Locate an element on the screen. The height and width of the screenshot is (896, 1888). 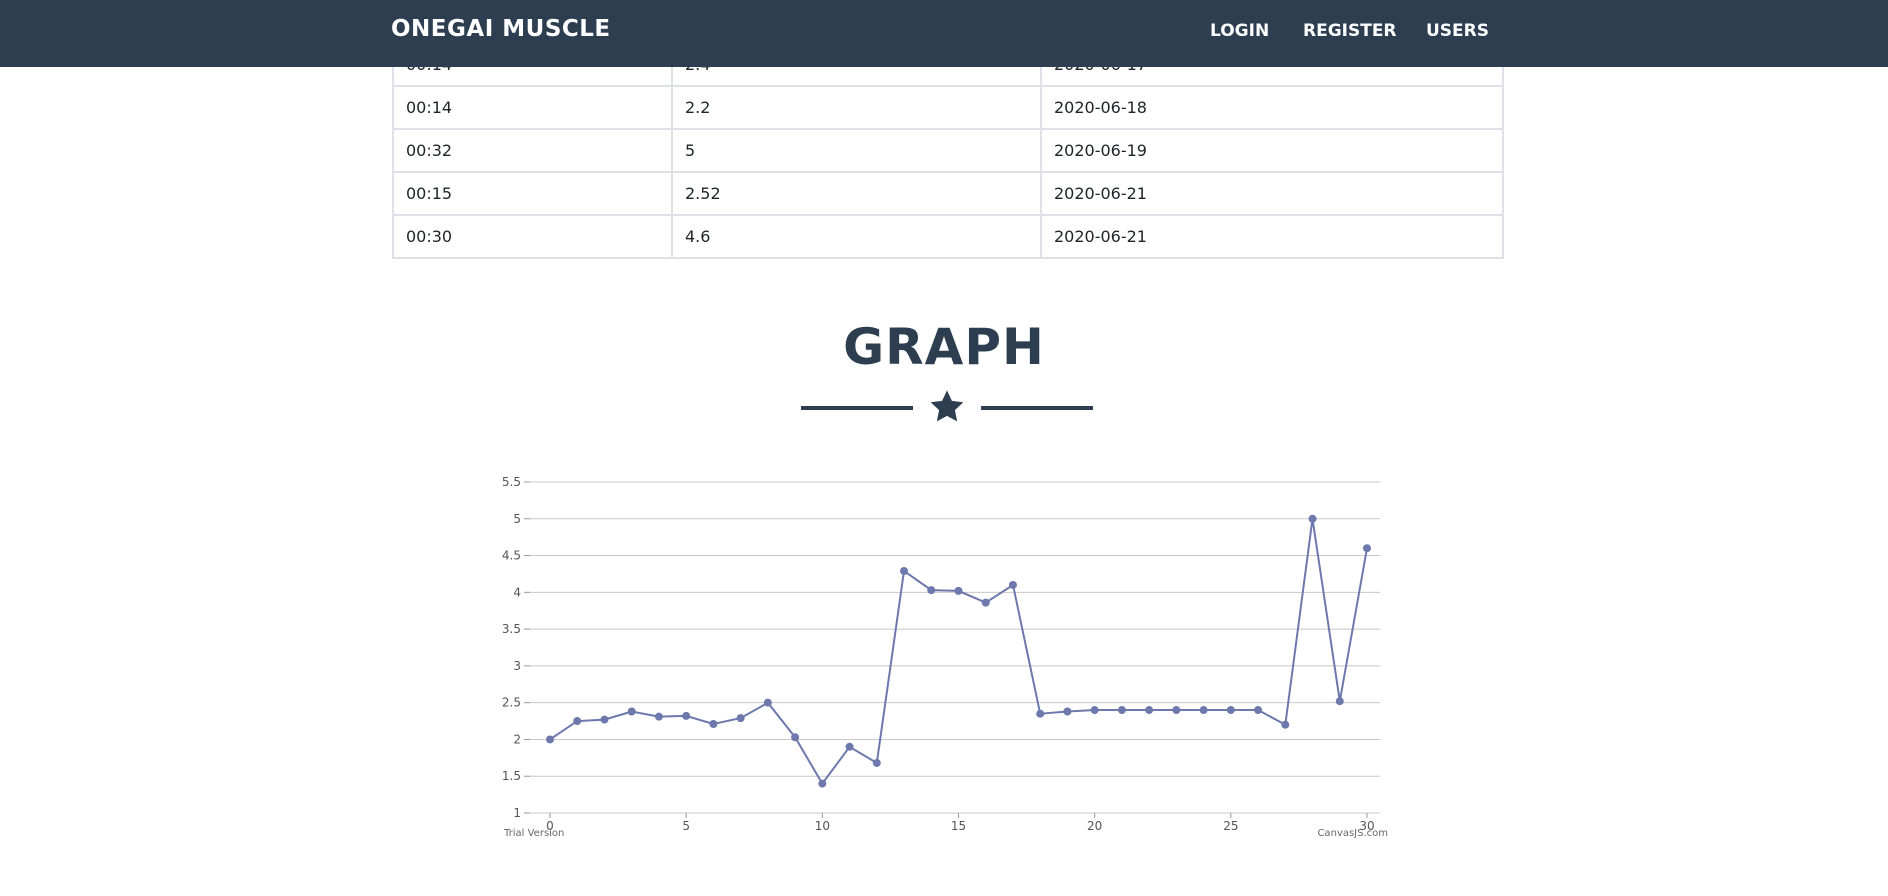
navbar: ONEGAI MUSCLE LOGIN REGISTER USERS is located at coordinates (944, 33).